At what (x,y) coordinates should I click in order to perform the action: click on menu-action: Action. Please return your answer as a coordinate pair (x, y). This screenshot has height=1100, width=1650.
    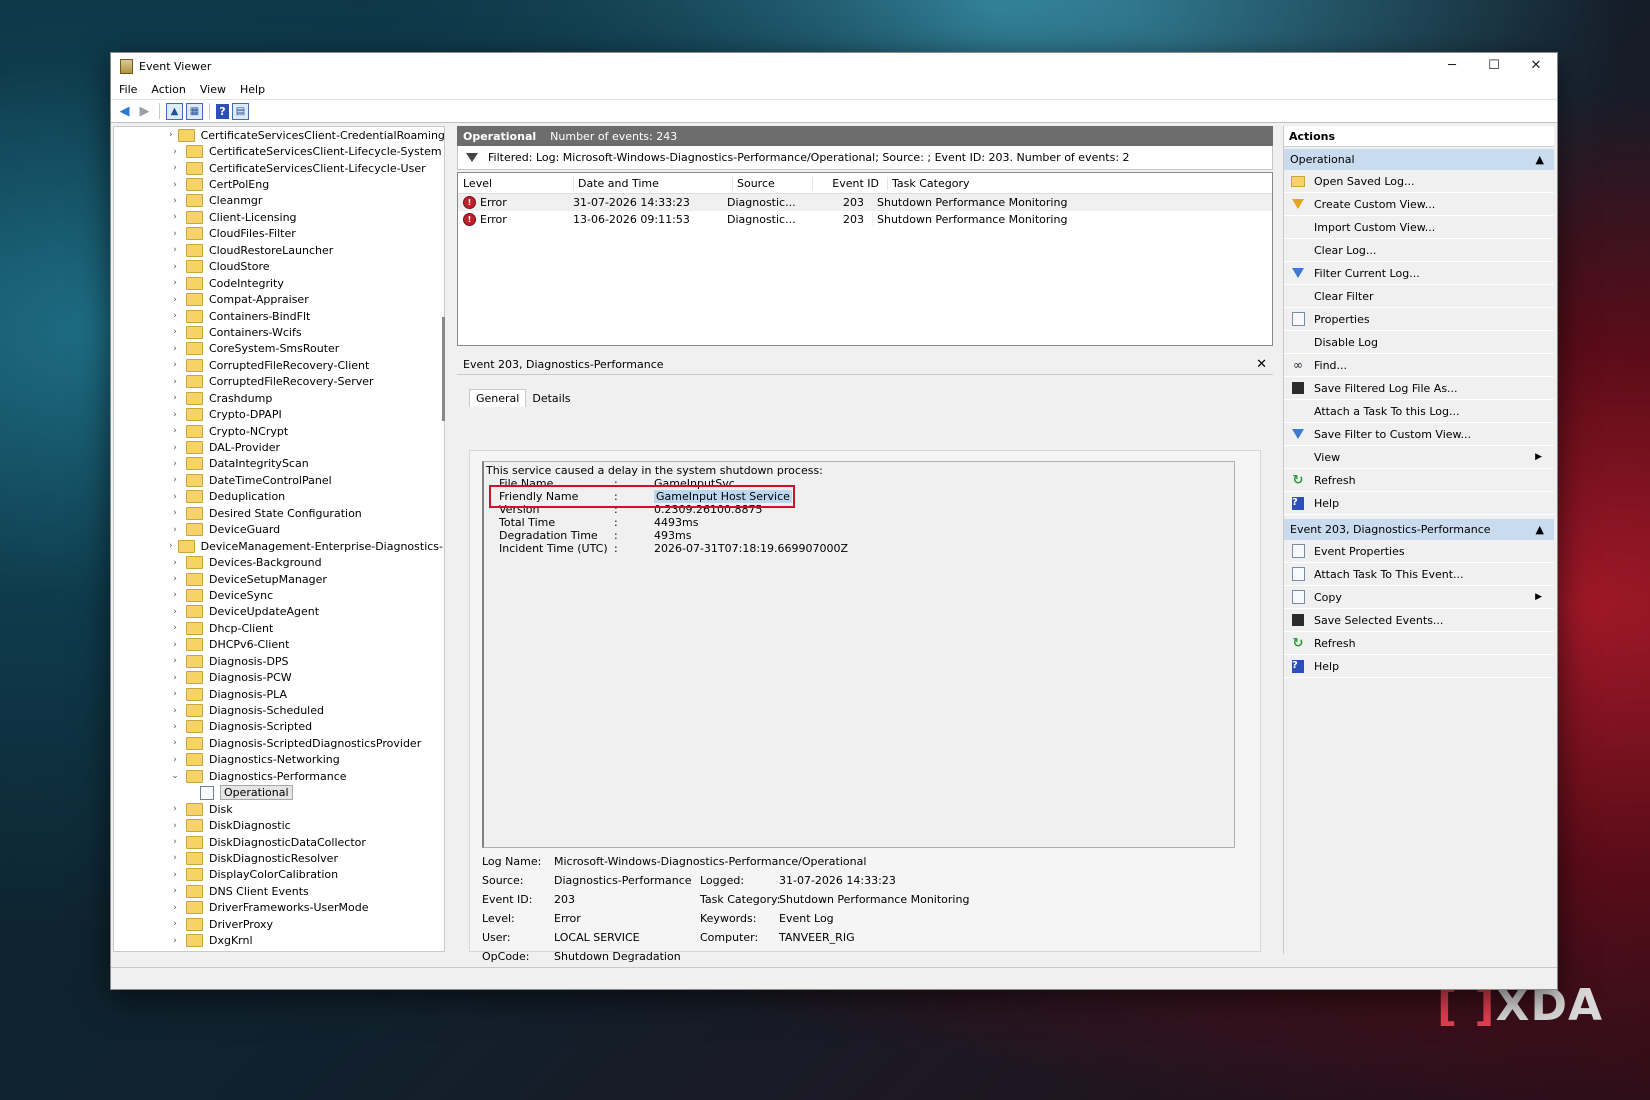
    Looking at the image, I should click on (172, 89).